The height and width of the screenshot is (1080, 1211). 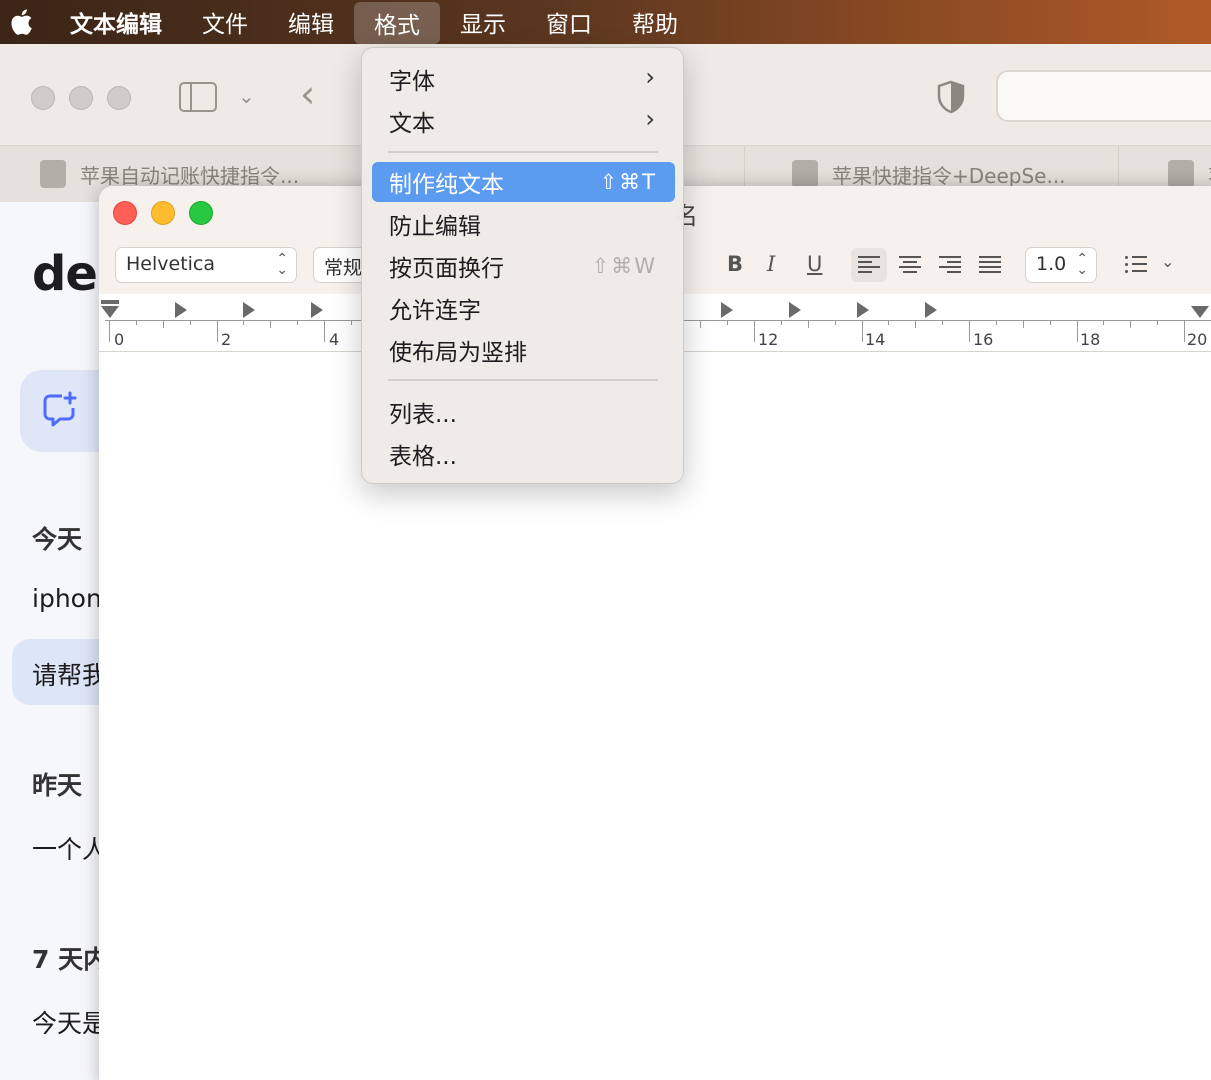 What do you see at coordinates (655, 22) in the screenshot?
I see `menu-help: 帮助` at bounding box center [655, 22].